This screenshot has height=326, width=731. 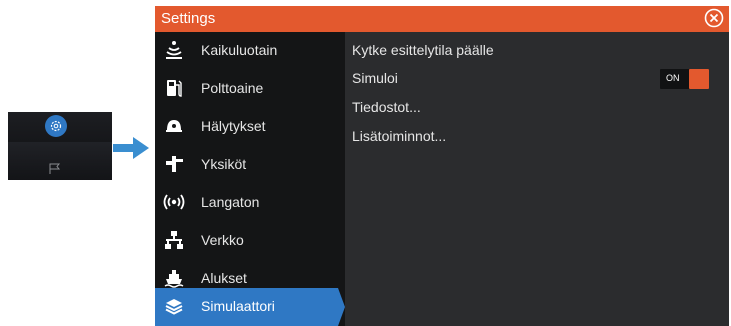 What do you see at coordinates (174, 88) in the screenshot?
I see `fuel-pump-icon` at bounding box center [174, 88].